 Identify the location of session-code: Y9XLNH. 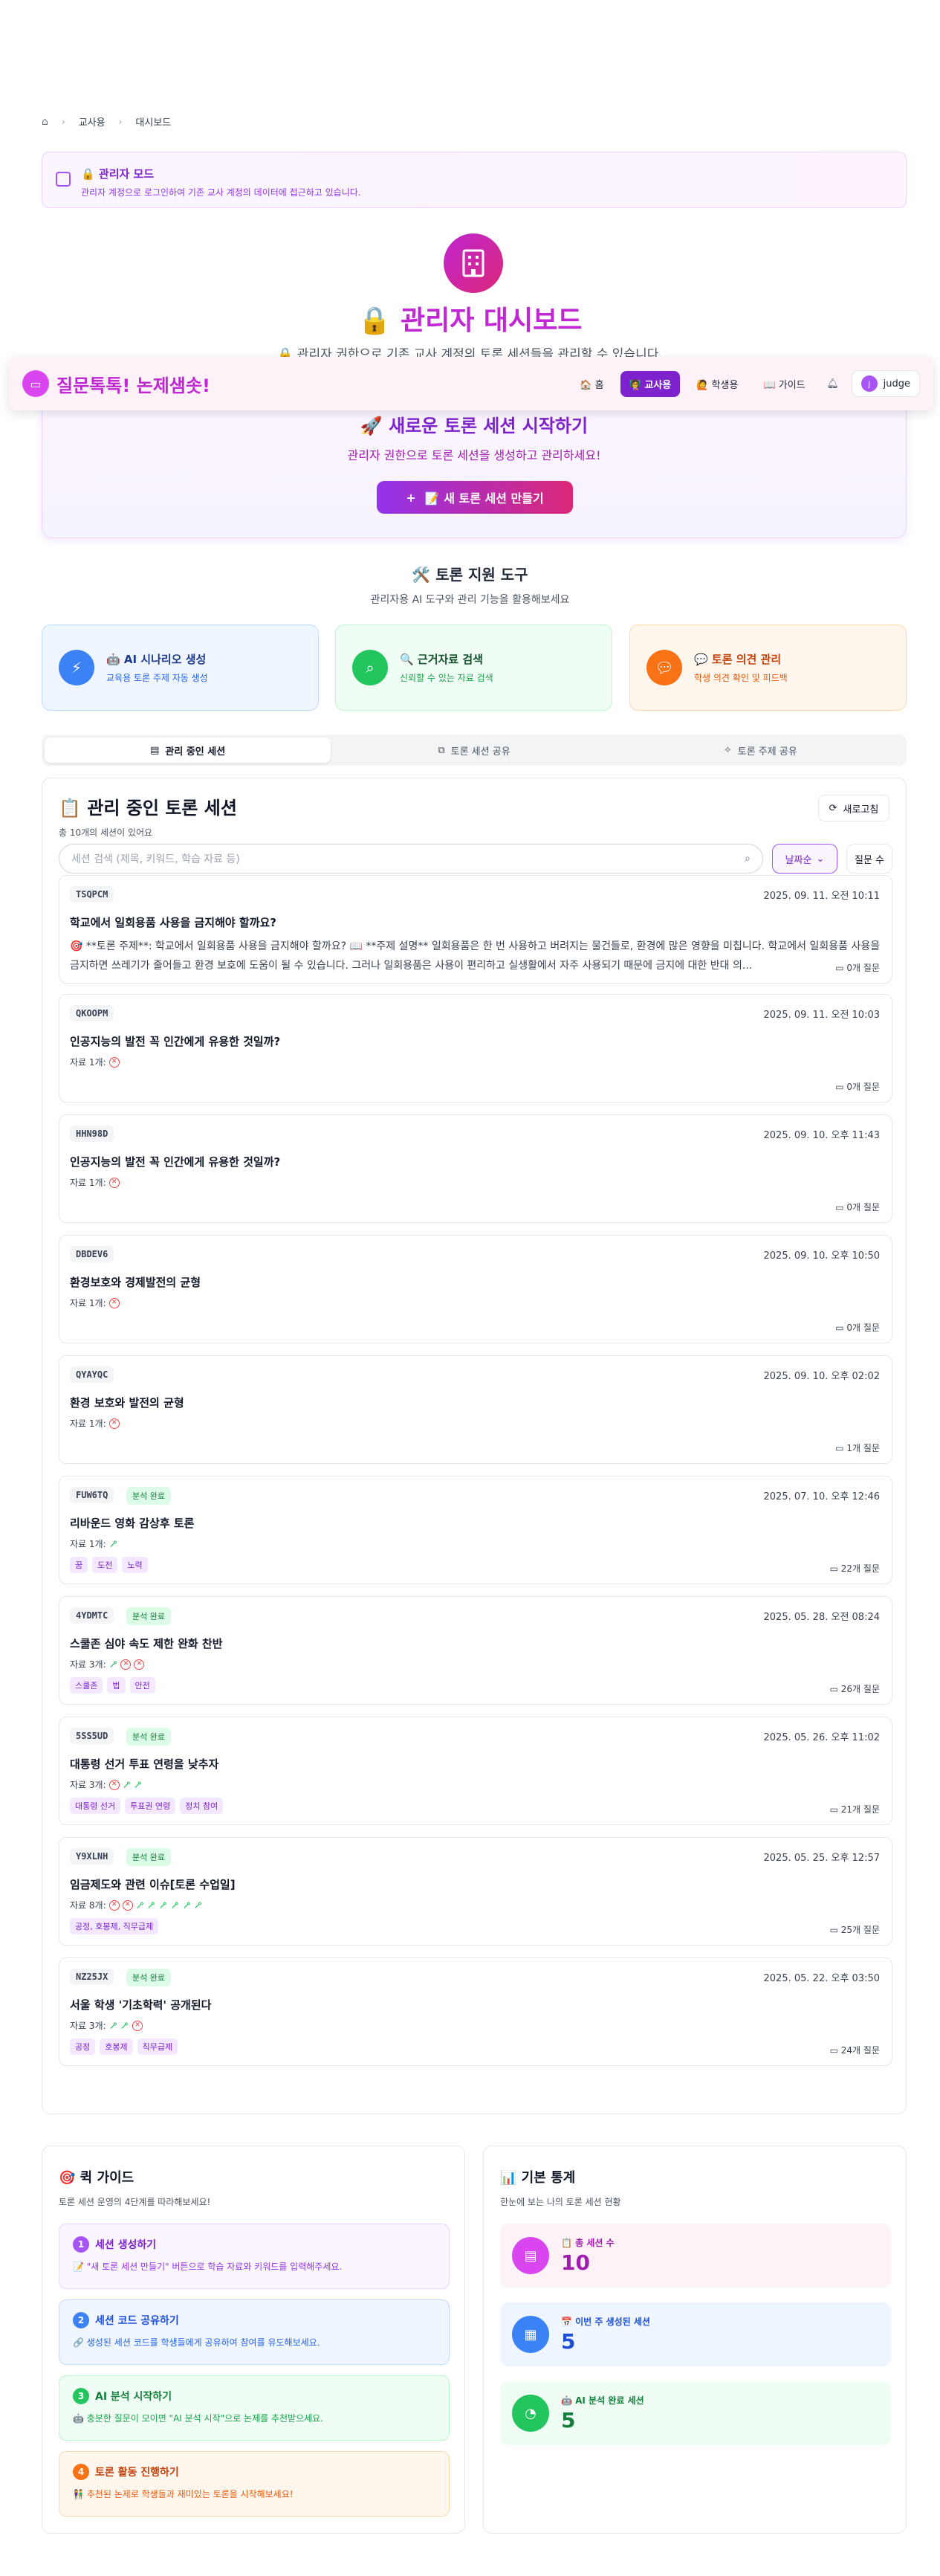
(92, 1856).